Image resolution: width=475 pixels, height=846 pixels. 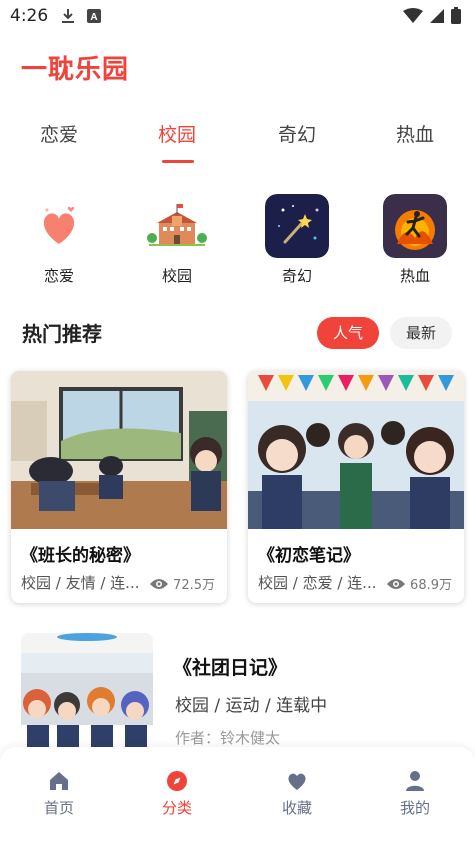 I want to click on status-time: 4:26, so click(x=29, y=16).